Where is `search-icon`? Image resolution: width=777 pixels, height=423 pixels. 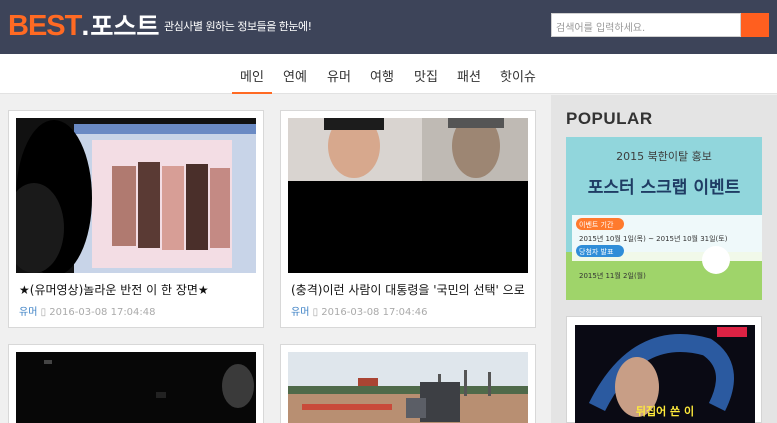
search-icon is located at coordinates (755, 25).